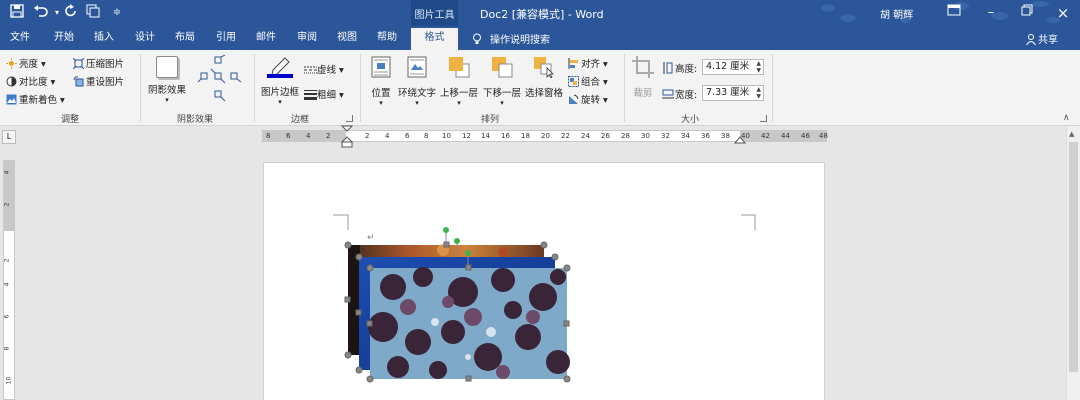  Describe the element at coordinates (347, 40) in the screenshot. I see `tab-view: 视图` at that location.